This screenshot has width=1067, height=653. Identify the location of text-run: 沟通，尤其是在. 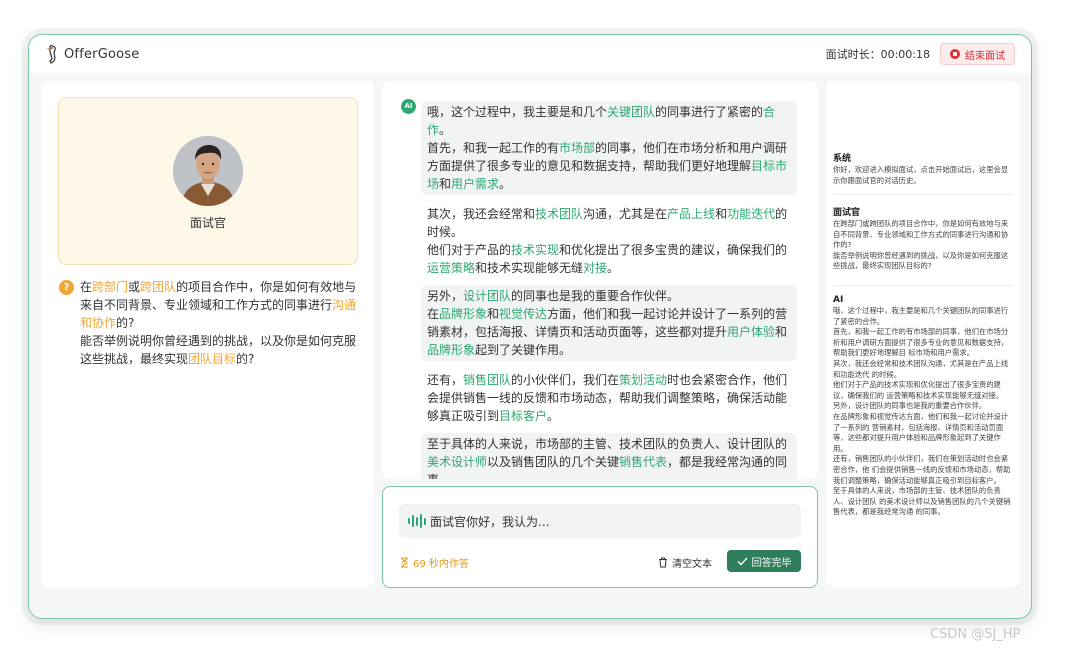
(625, 214).